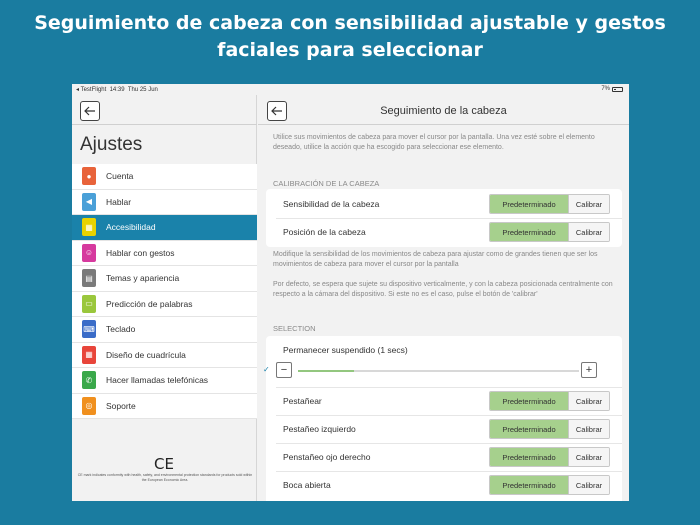  Describe the element at coordinates (143, 278) in the screenshot. I see `sidebar-item-label: Temas y apariencia` at that location.